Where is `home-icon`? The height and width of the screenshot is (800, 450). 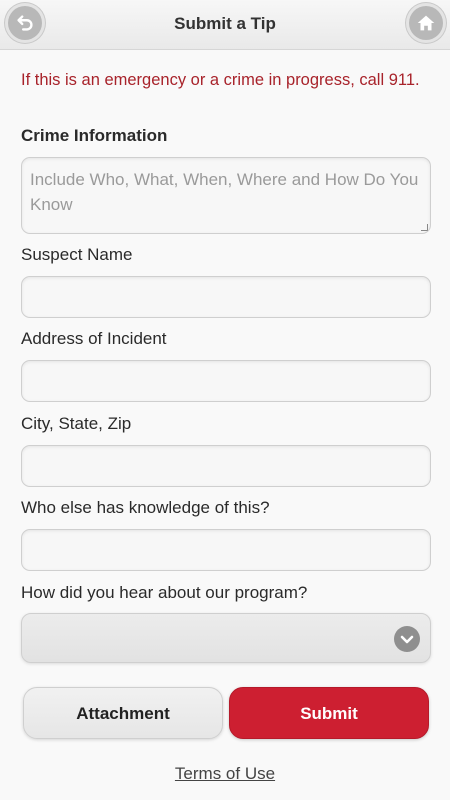 home-icon is located at coordinates (426, 23).